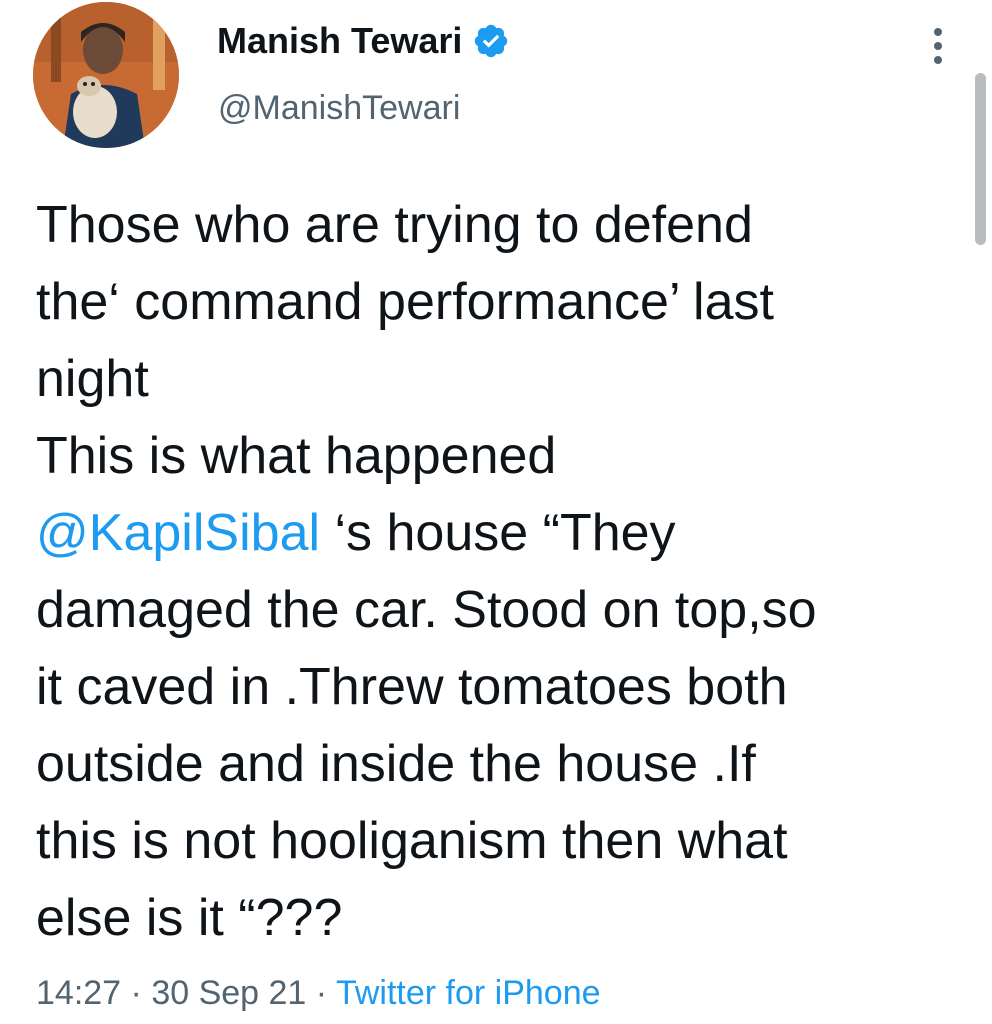  I want to click on tweet-text-line: outside and inside the house .If, so click(396, 764).